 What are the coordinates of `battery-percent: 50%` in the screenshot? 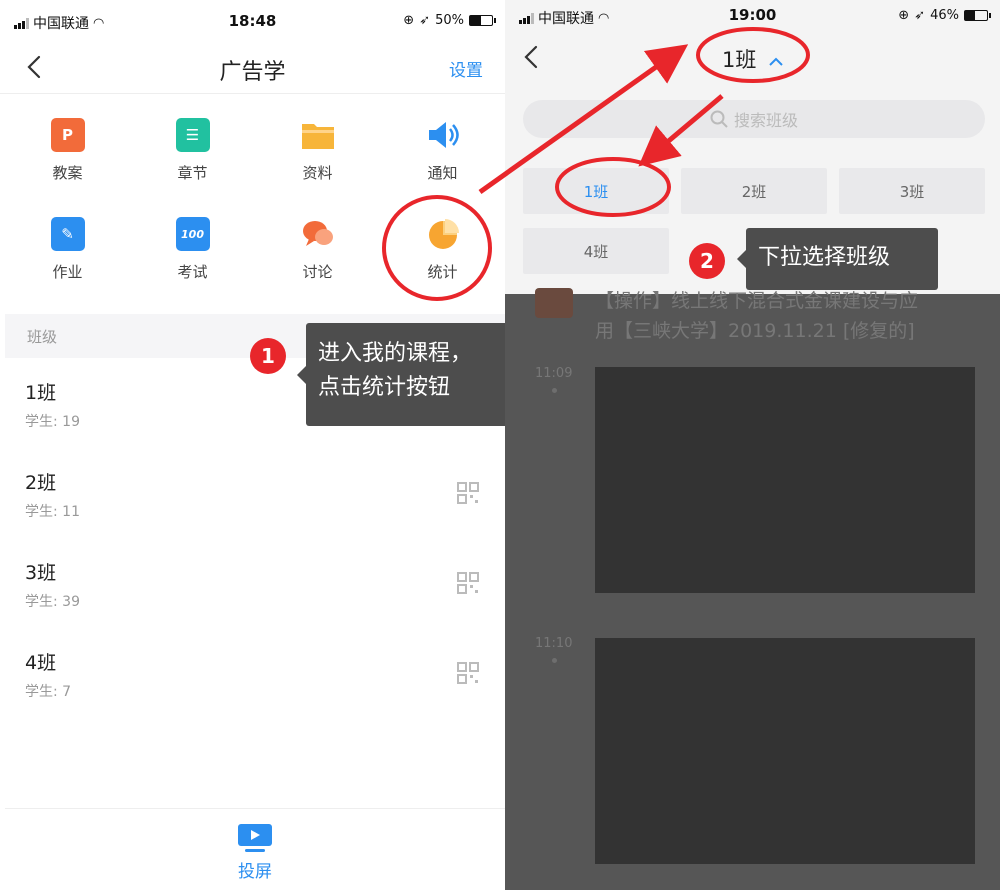 It's located at (449, 20).